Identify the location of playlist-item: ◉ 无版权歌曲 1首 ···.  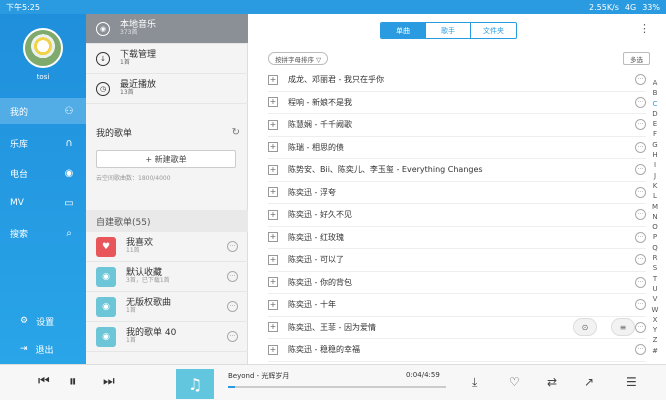
(167, 307).